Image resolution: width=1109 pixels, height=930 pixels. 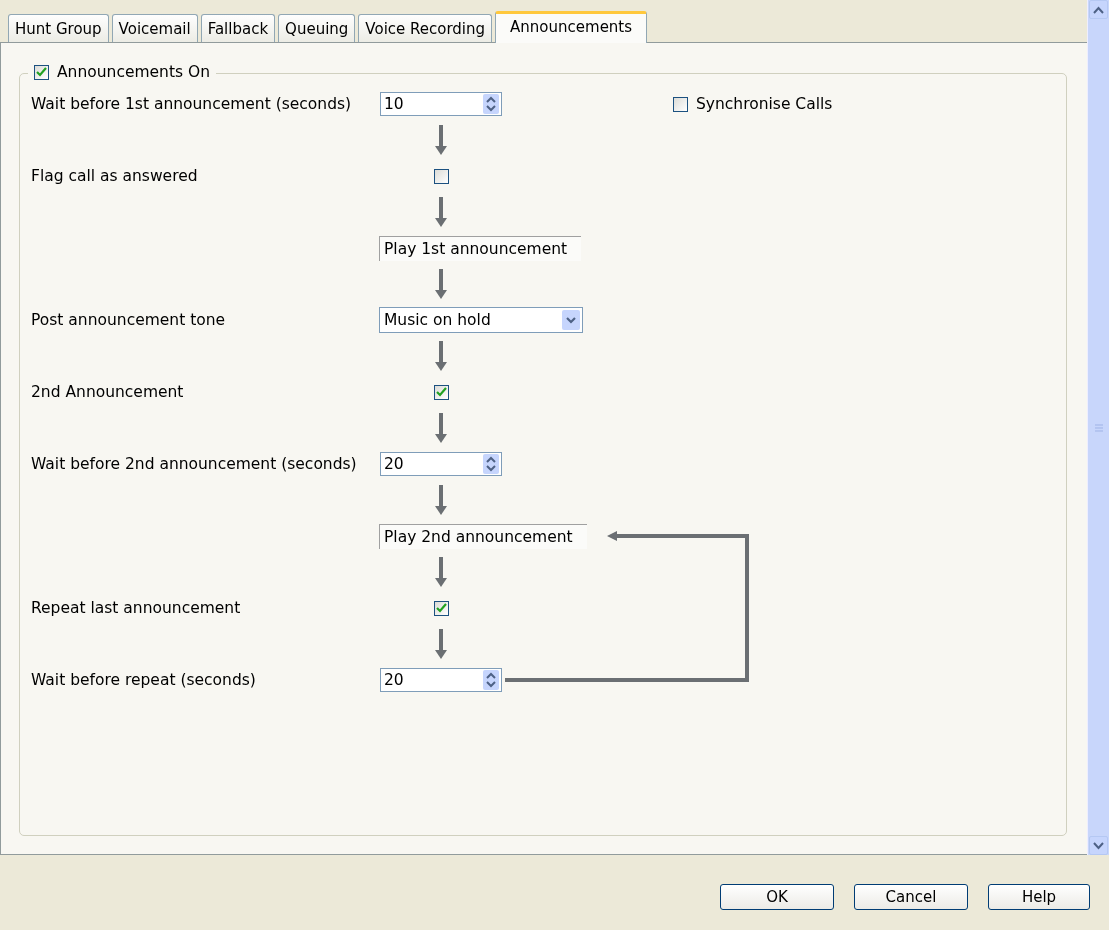 What do you see at coordinates (483, 536) in the screenshot?
I see `step-label: Play 2nd announcement` at bounding box center [483, 536].